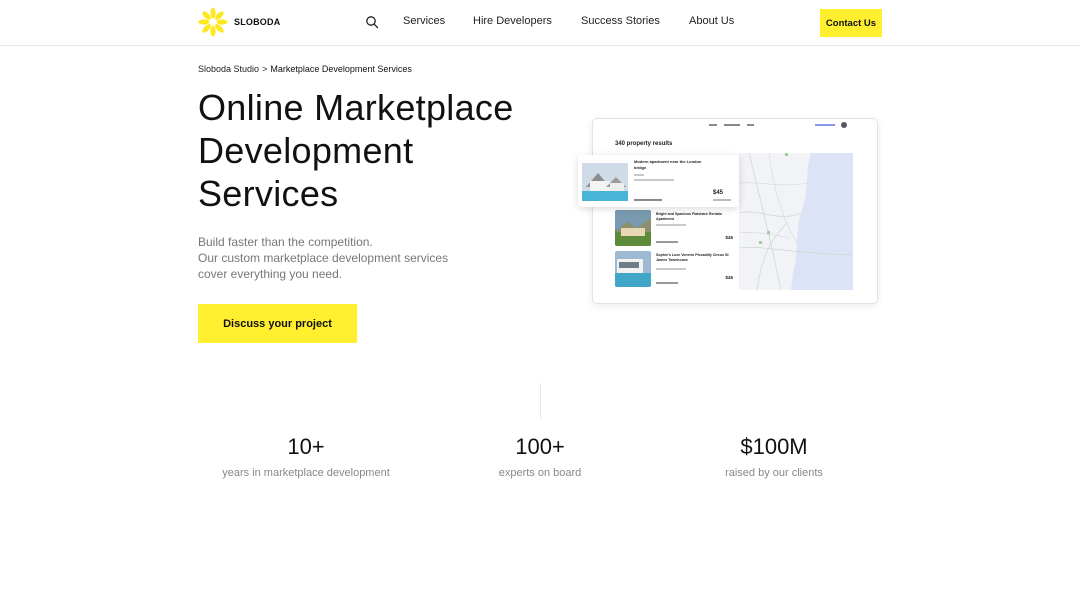  I want to click on listing-location, so click(639, 175).